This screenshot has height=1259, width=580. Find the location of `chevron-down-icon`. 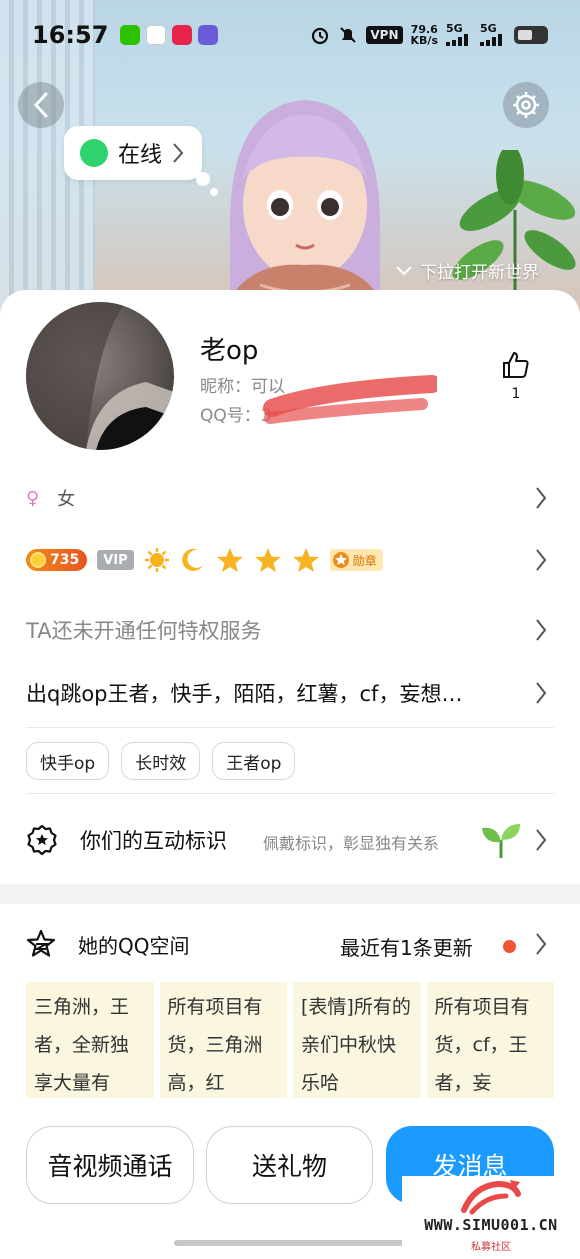

chevron-down-icon is located at coordinates (404, 270).